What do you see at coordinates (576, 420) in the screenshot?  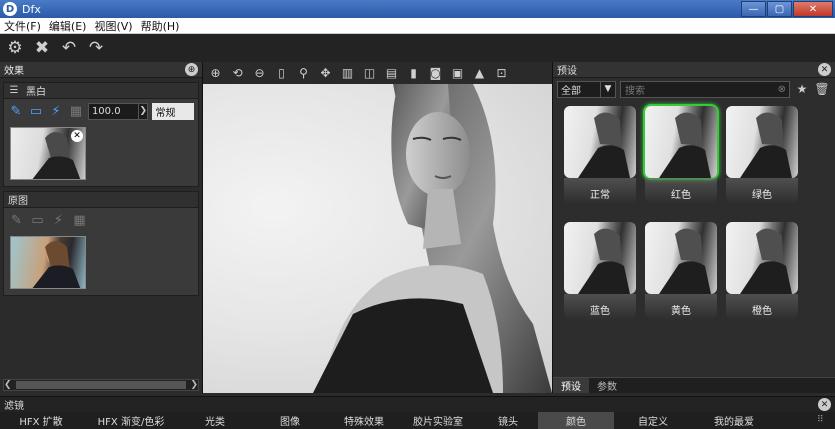 I see `filter-tab: 颜色` at bounding box center [576, 420].